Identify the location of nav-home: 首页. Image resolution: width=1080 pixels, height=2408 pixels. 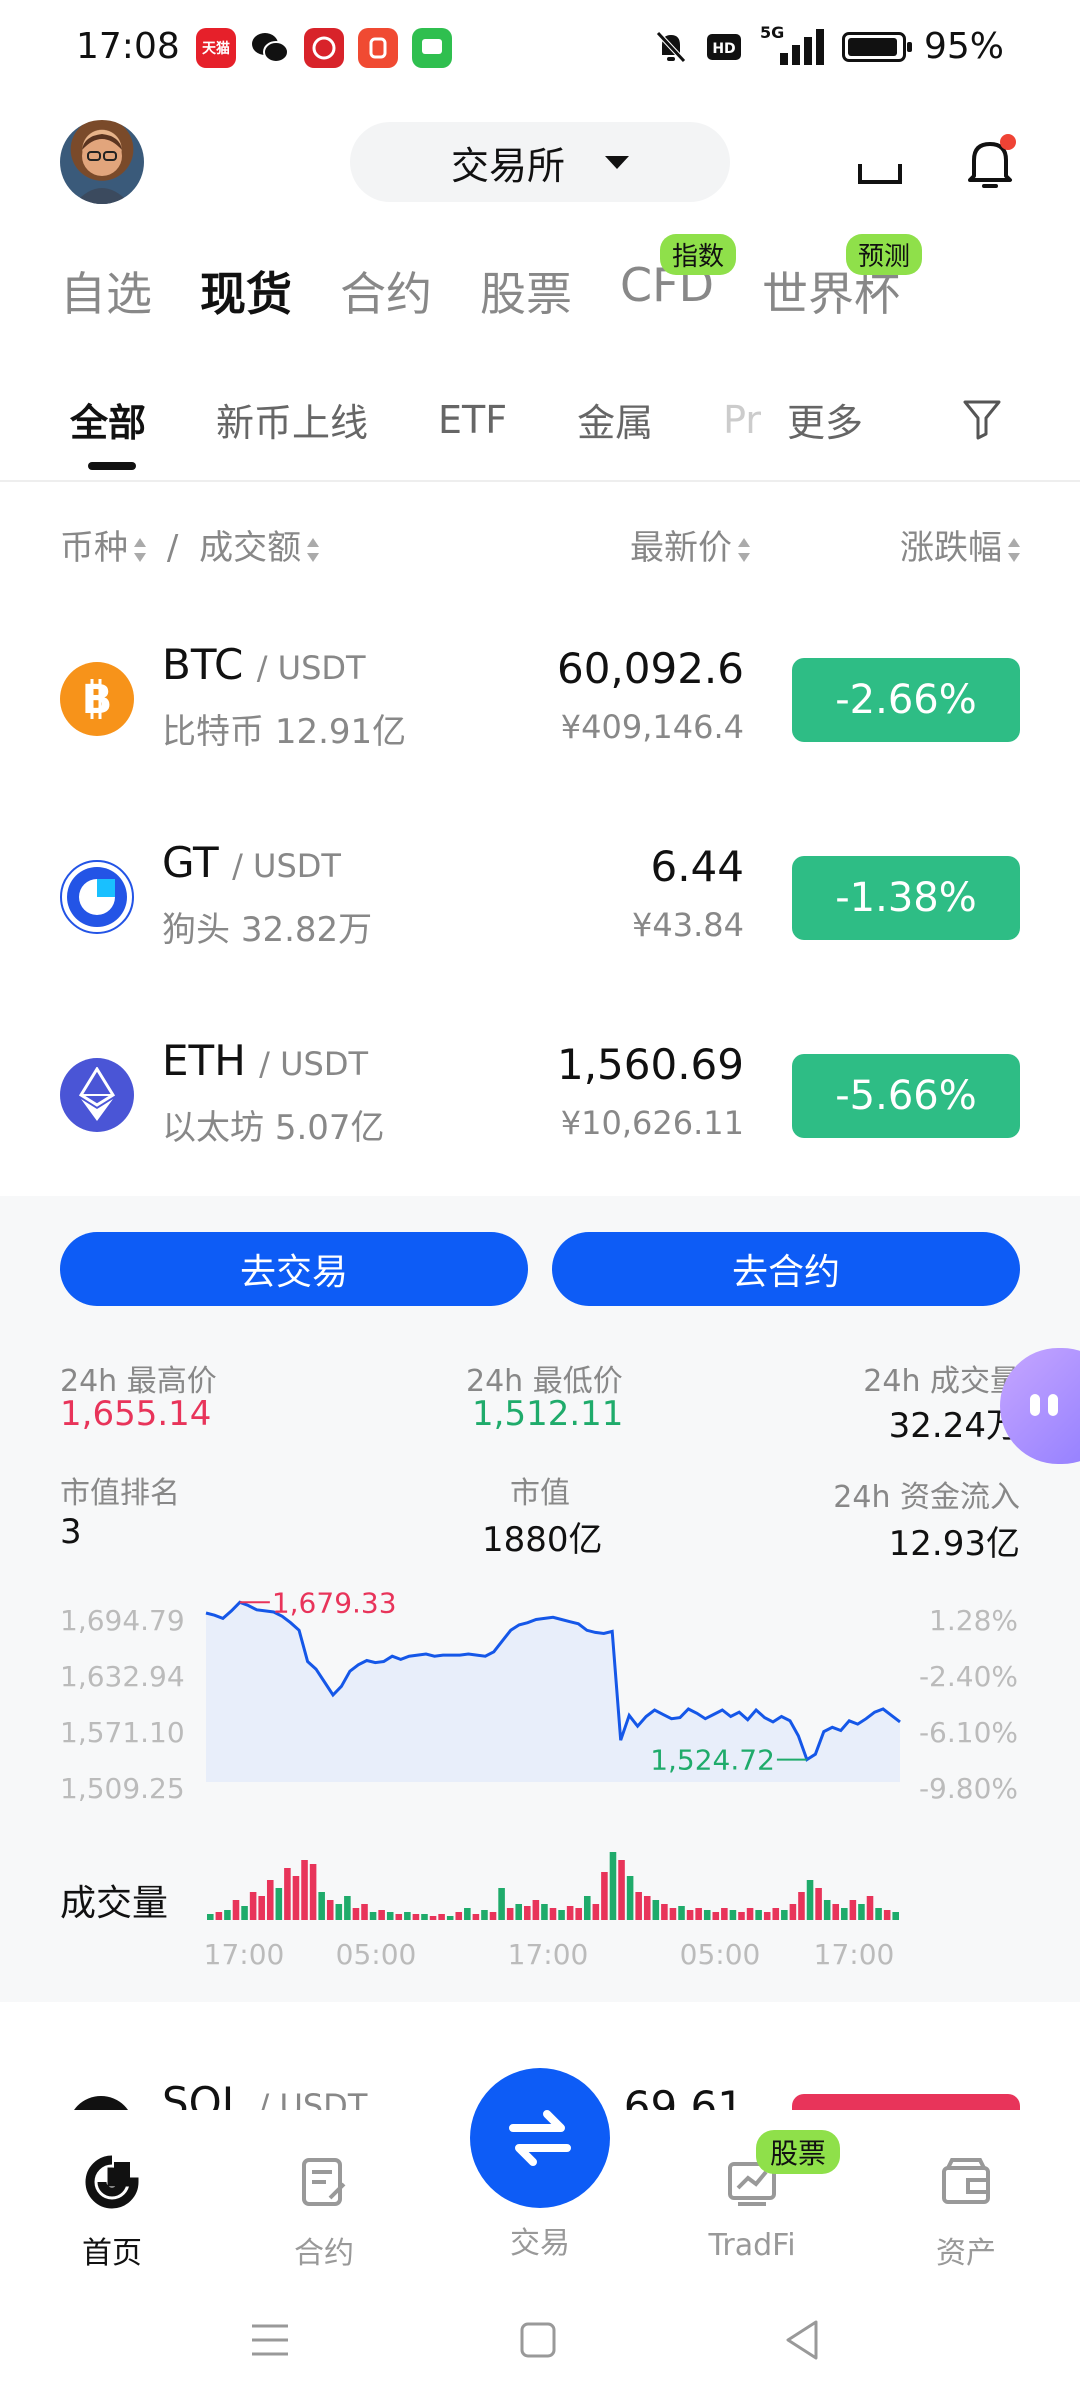
(112, 2213).